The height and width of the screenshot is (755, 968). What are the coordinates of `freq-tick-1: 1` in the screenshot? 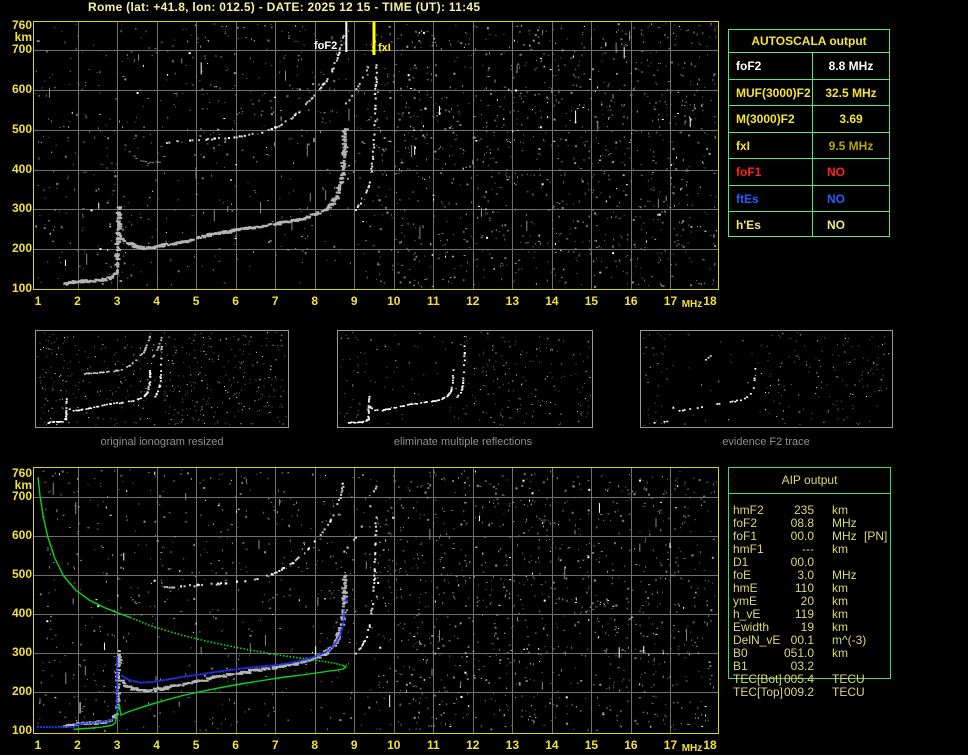 It's located at (38, 745).